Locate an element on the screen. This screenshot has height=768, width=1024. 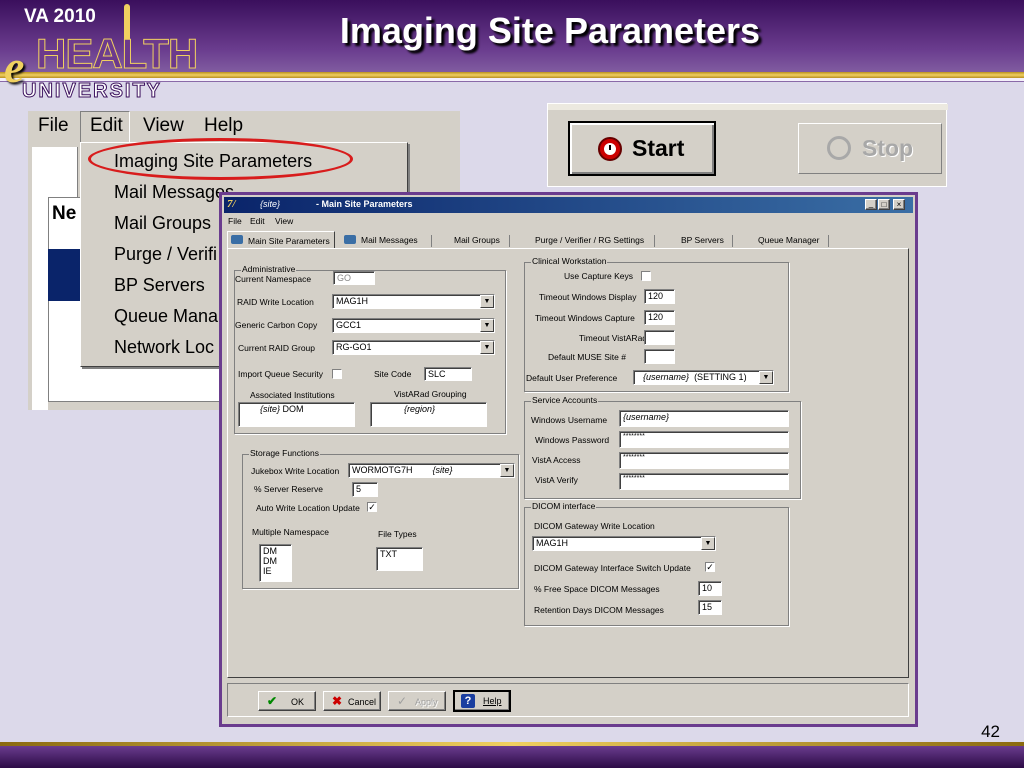
button-label: Cancel is located at coordinates (362, 702).